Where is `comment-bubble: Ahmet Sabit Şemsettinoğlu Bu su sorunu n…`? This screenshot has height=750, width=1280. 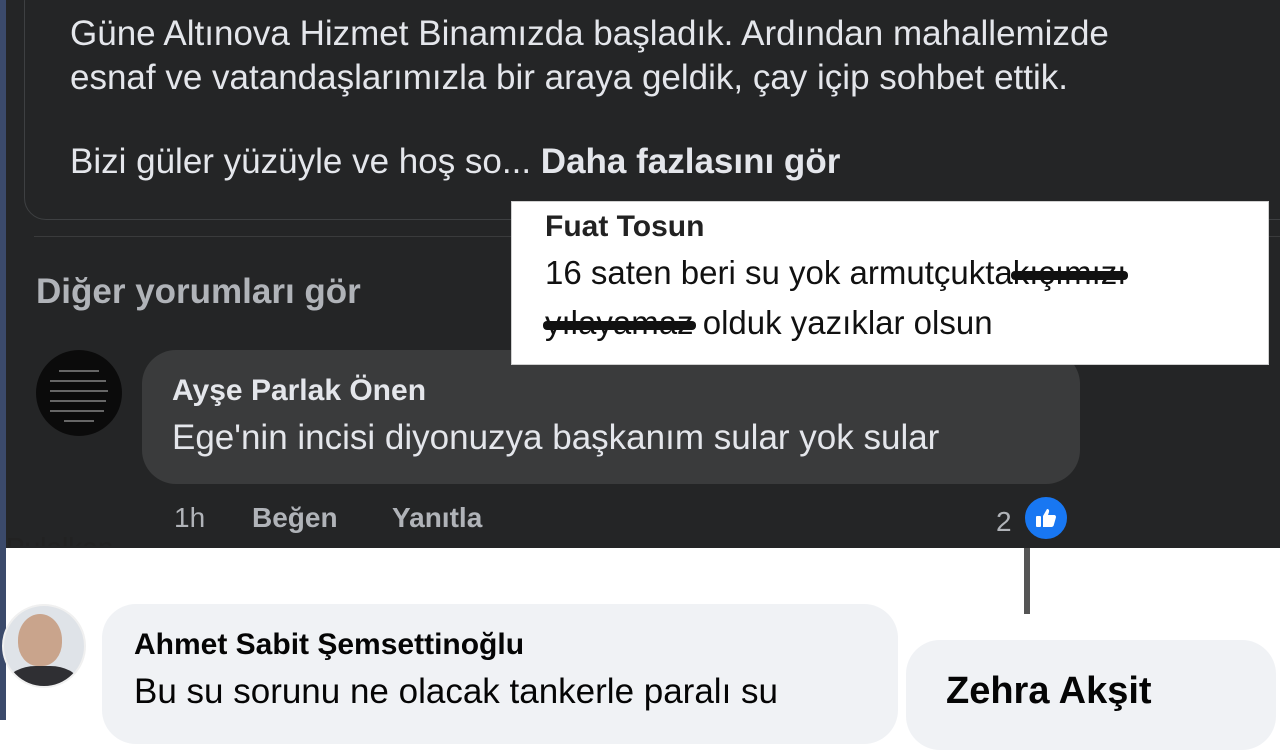
comment-bubble: Ahmet Sabit Şemsettinoğlu Bu su sorunu n… is located at coordinates (500, 674).